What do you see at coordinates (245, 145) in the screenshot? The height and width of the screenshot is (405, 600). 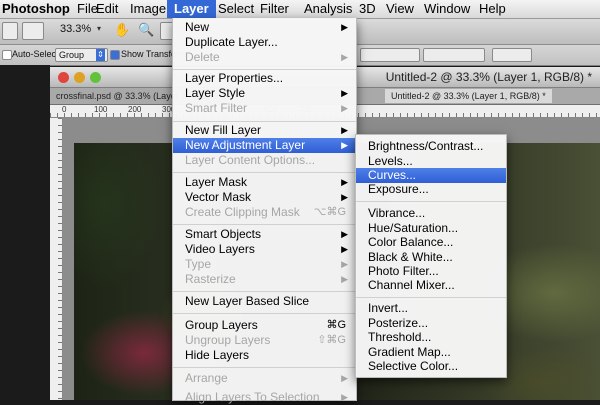 I see `menu-item-label: New Adjustment Layer` at bounding box center [245, 145].